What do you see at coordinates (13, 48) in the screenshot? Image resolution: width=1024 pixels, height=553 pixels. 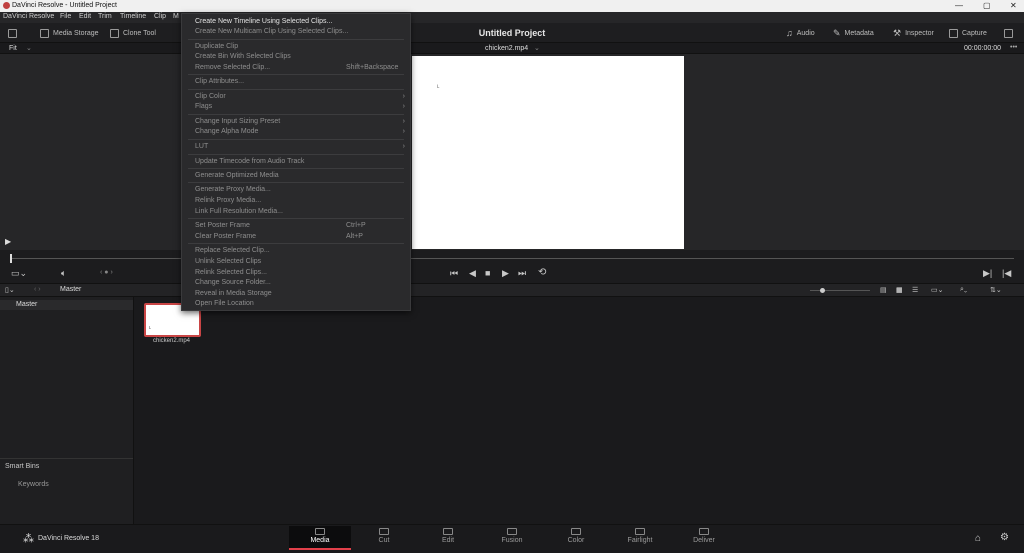 I see `zoom-fit-dropdown: Fit` at bounding box center [13, 48].